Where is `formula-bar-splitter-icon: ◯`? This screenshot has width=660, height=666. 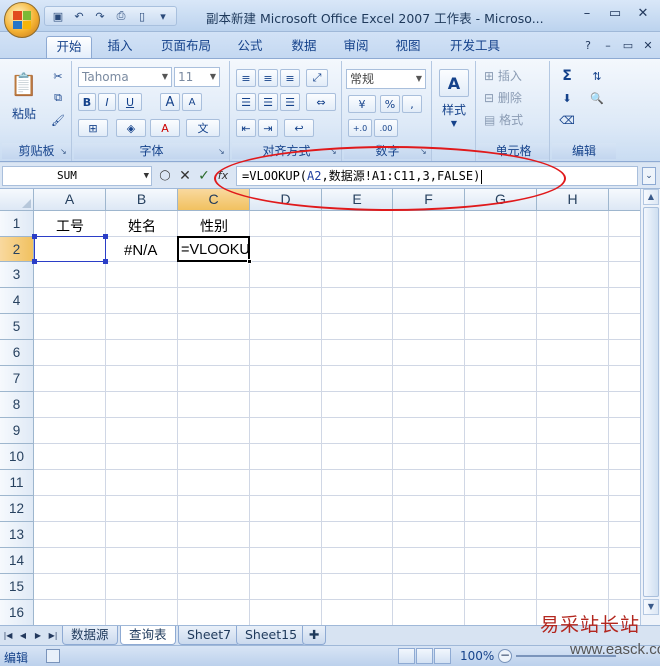
formula-bar-splitter-icon: ◯ is located at coordinates (165, 176).